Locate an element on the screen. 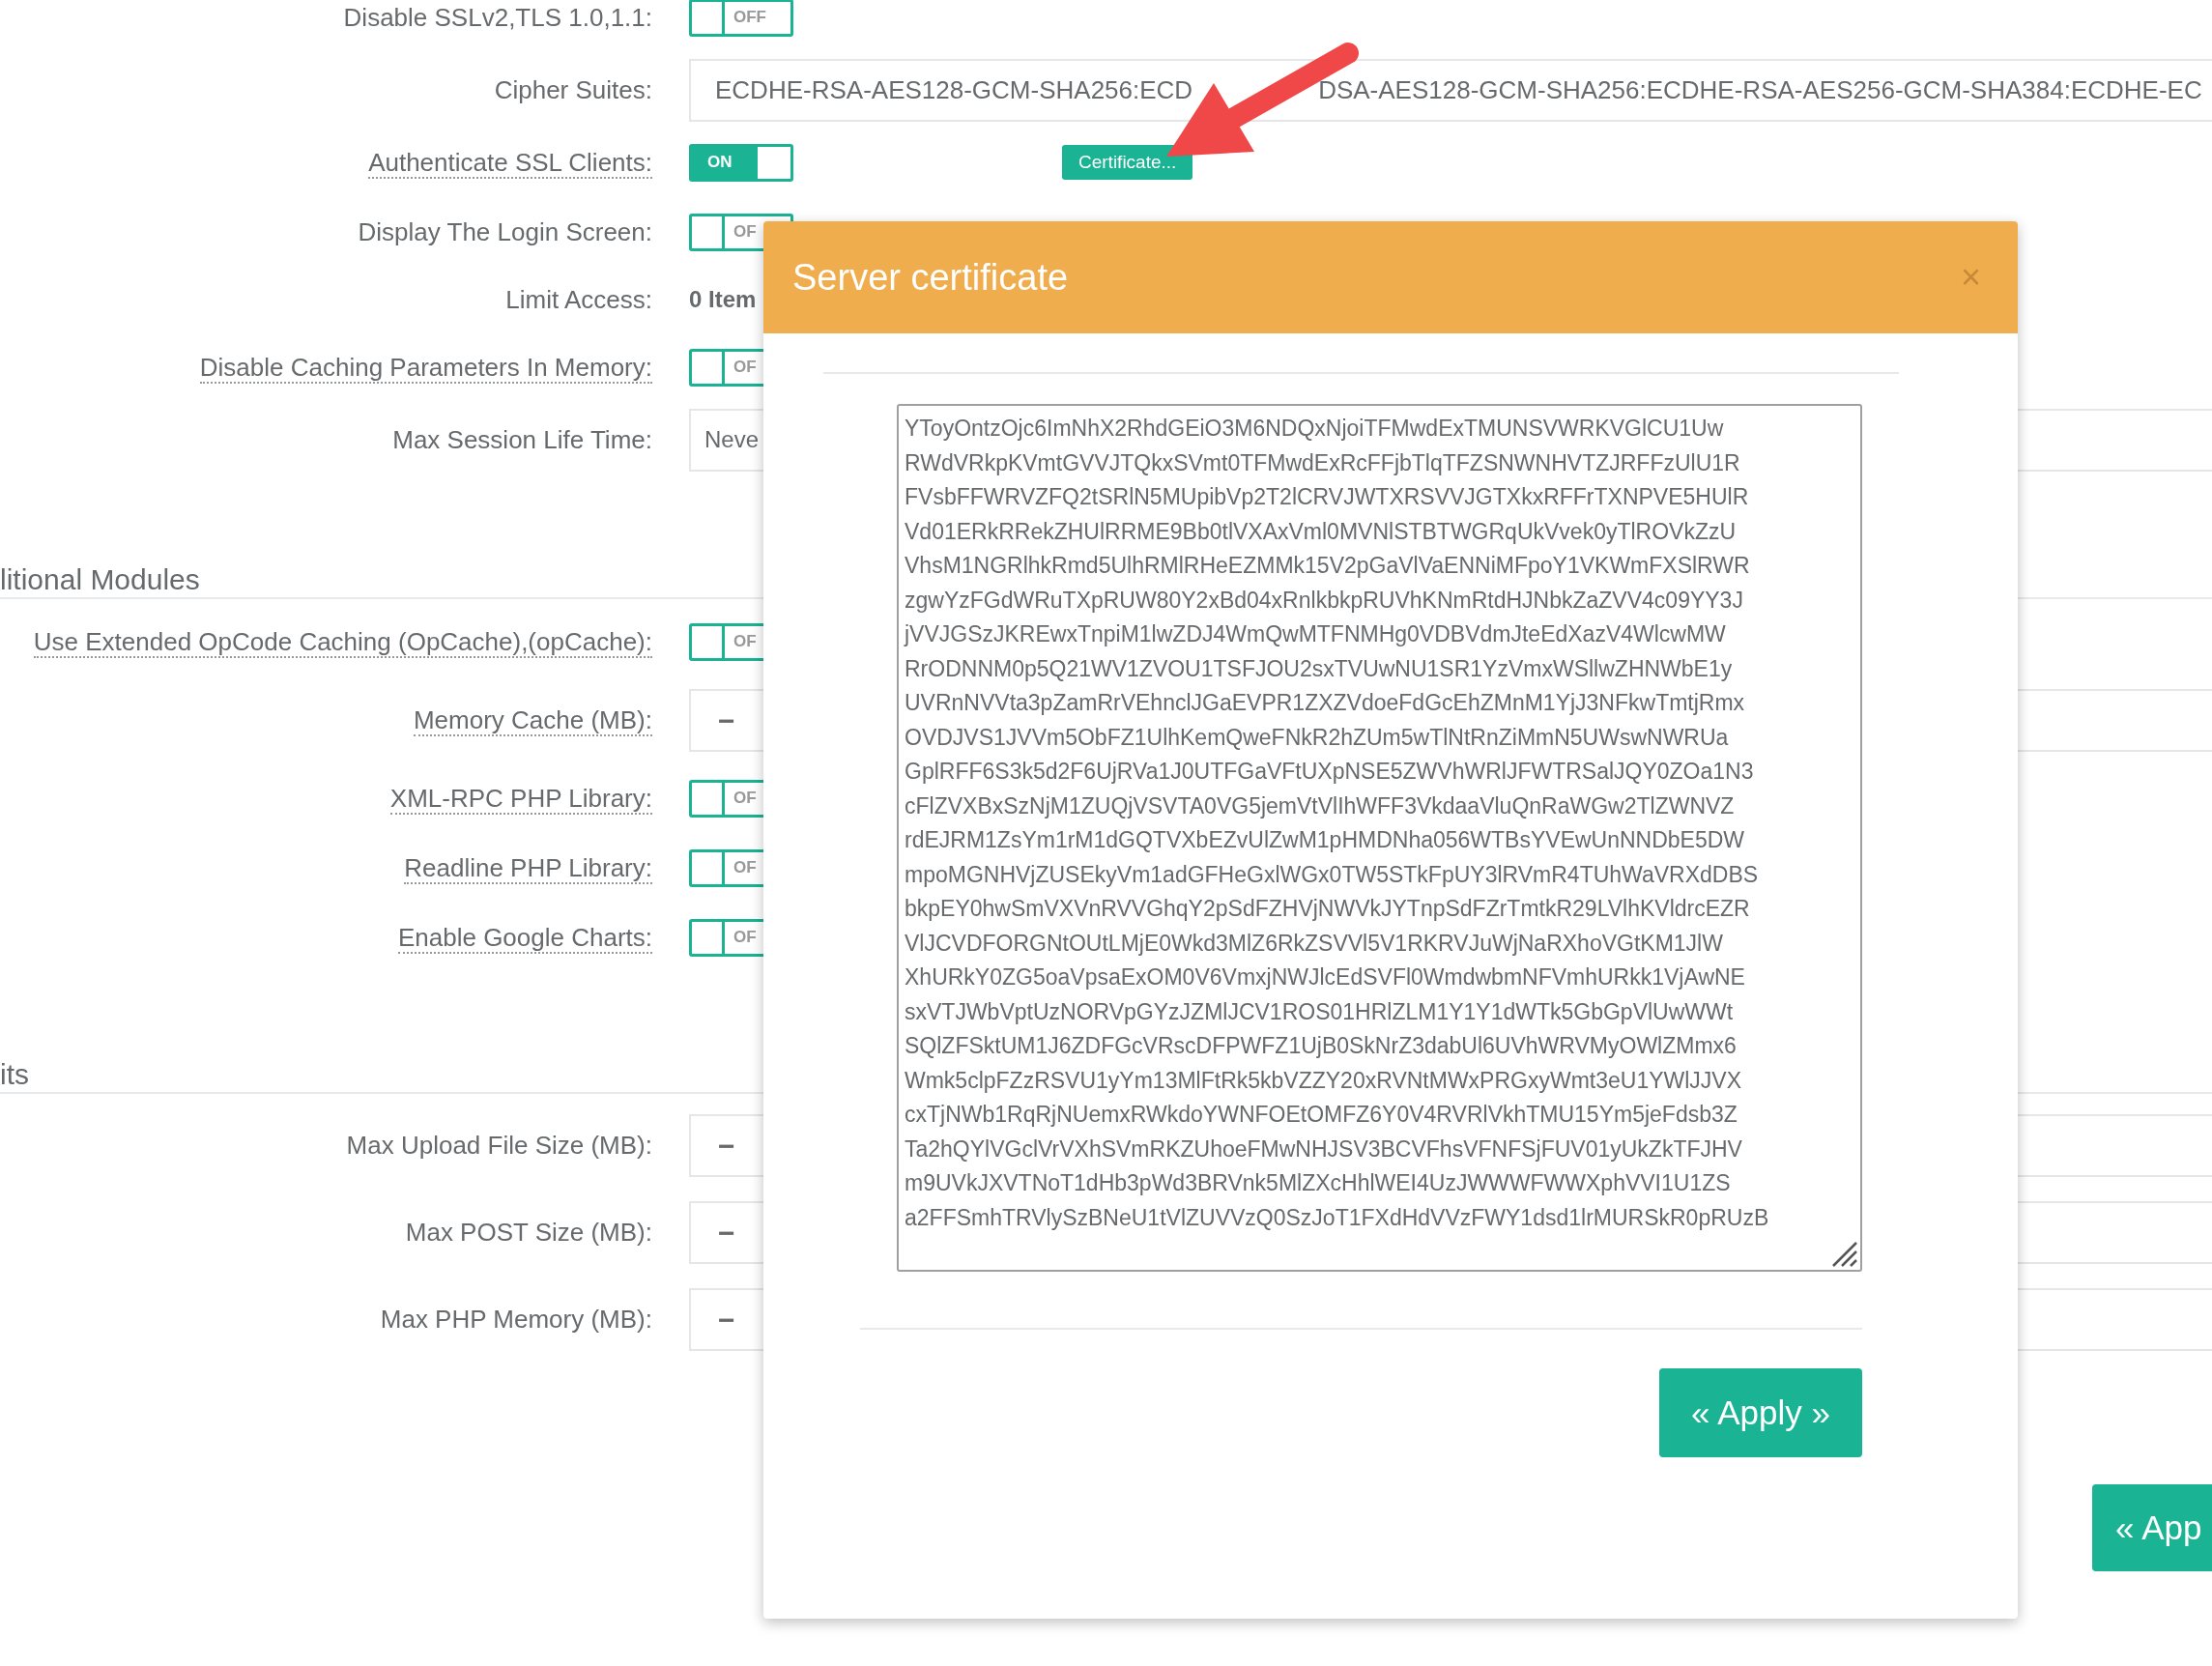 This screenshot has height=1666, width=2212. close-button: × is located at coordinates (1970, 277).